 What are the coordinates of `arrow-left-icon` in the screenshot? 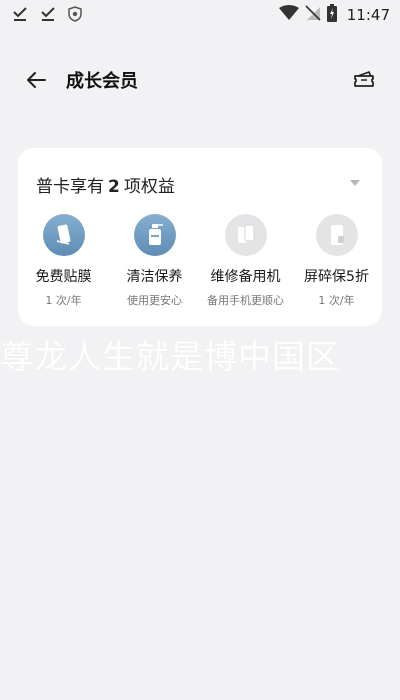 It's located at (36, 80).